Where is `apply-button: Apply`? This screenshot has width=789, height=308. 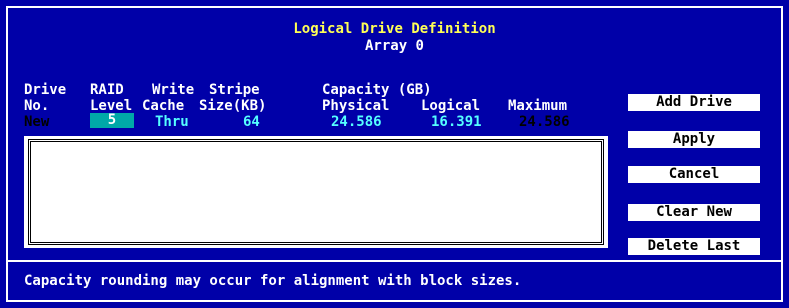 apply-button: Apply is located at coordinates (694, 139).